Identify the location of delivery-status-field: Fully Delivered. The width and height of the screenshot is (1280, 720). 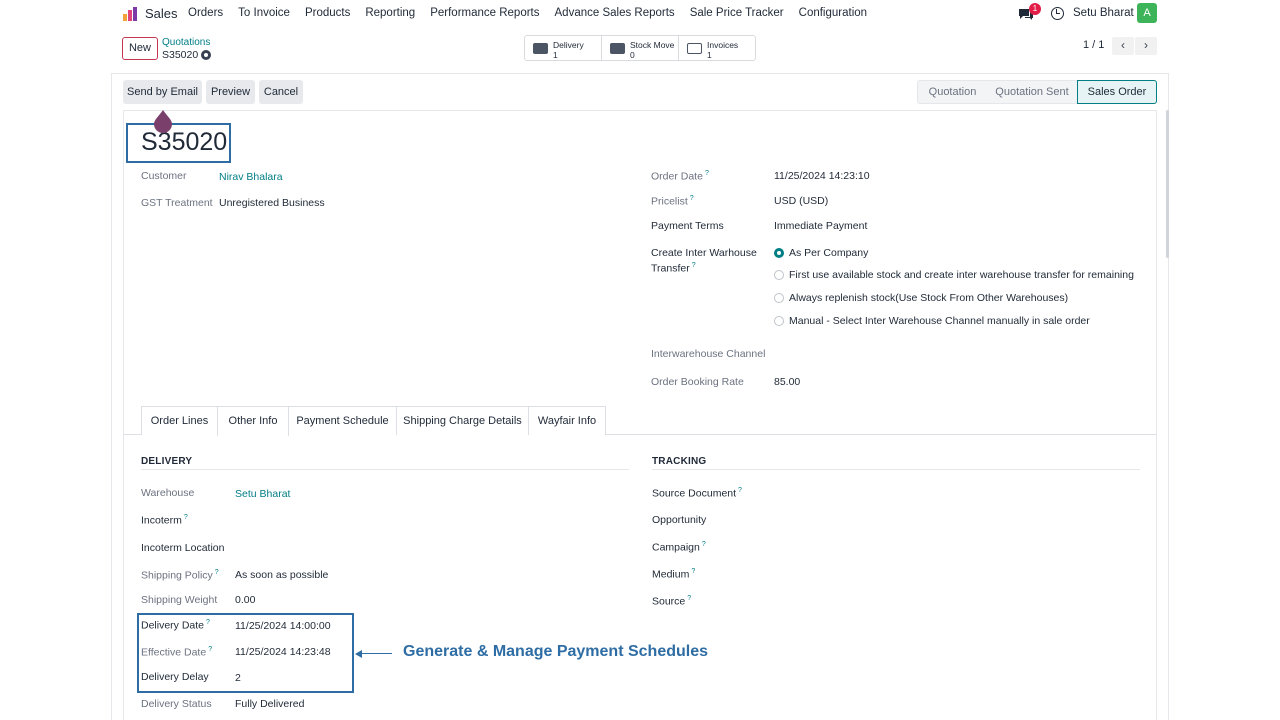
(270, 704).